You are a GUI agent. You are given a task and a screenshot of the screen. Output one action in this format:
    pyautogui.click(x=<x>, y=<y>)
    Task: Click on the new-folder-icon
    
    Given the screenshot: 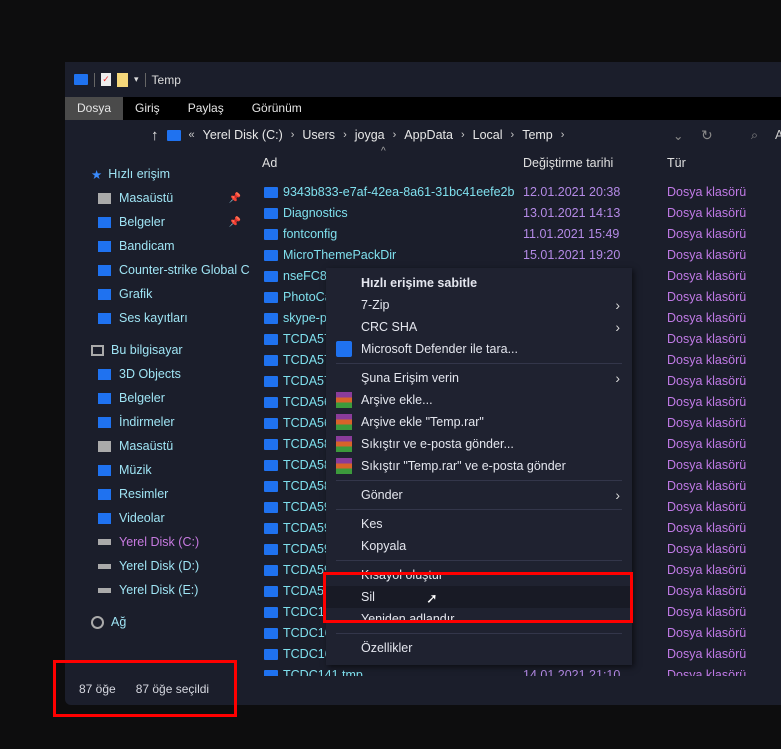 What is the action you would take?
    pyautogui.click(x=122, y=79)
    